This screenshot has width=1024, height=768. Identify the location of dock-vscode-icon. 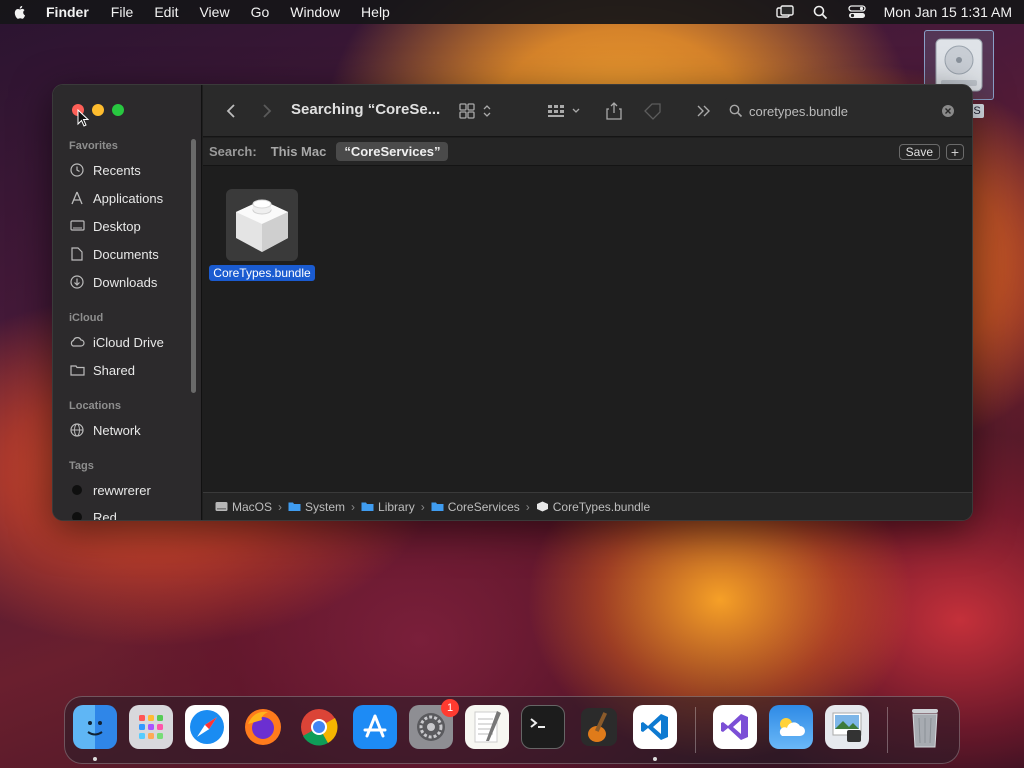
(655, 727).